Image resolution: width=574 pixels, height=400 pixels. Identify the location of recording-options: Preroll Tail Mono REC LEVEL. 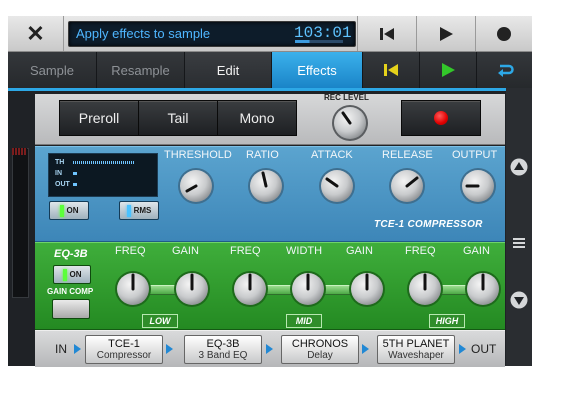
(270, 119).